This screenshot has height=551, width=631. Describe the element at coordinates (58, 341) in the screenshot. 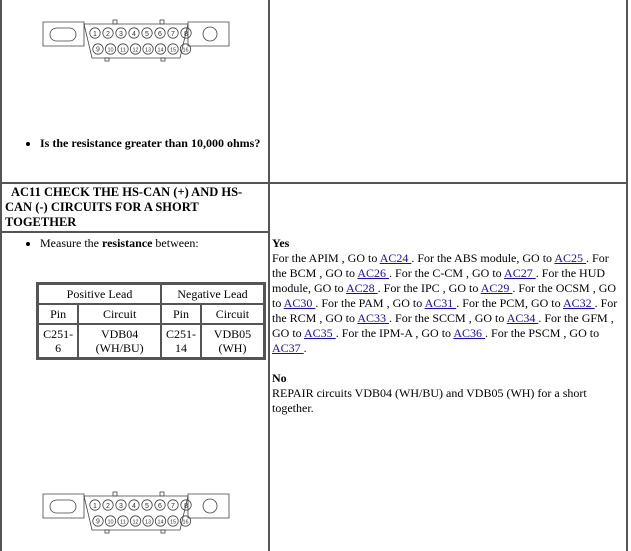

I see `cell-positive-pin: C251- 6` at that location.